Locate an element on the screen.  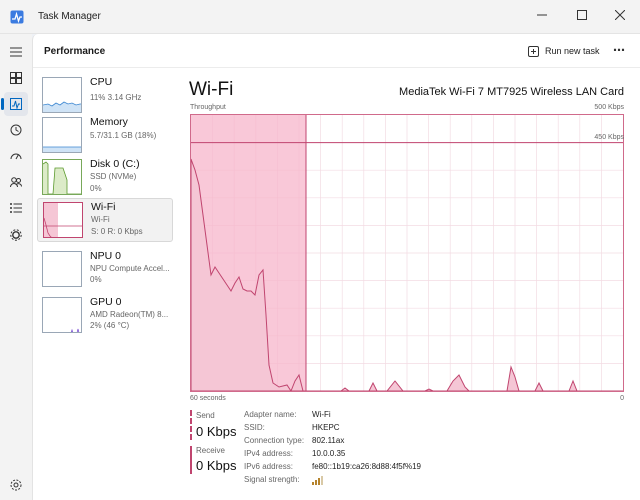
throughput-label: Throughput is located at coordinates (208, 107).